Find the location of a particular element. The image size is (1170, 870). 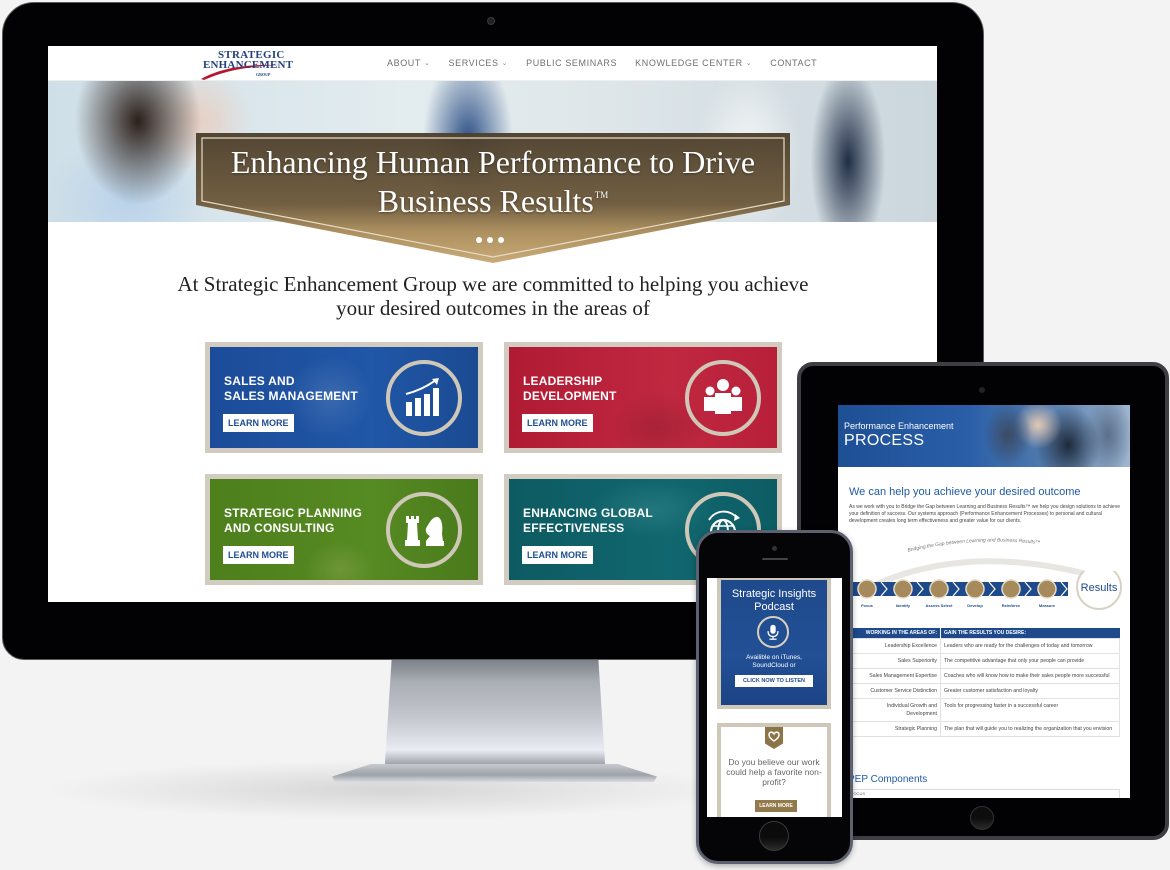

process-step-identify: Identify is located at coordinates (908, 593).